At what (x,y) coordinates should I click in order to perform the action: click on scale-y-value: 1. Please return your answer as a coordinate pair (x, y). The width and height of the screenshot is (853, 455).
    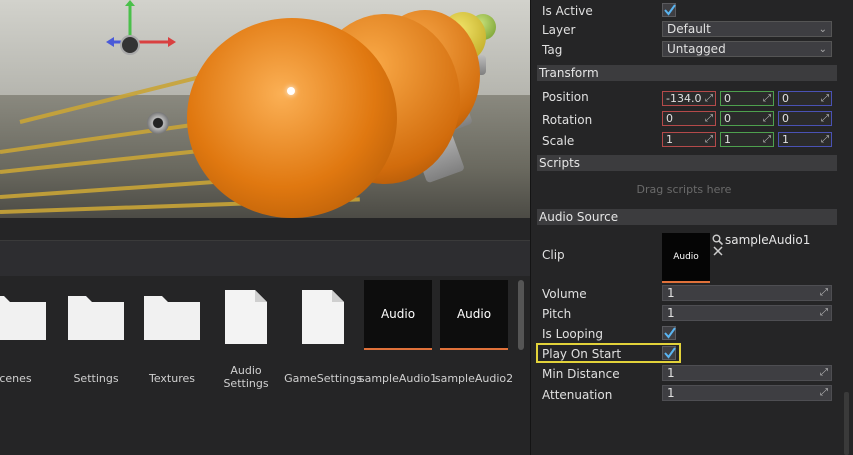
    Looking at the image, I should click on (727, 139).